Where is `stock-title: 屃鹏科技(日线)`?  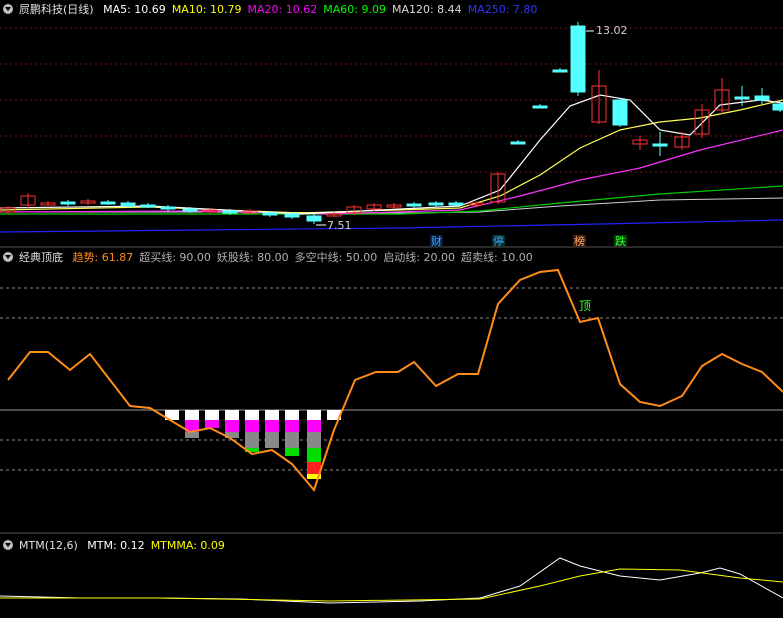
stock-title: 屃鹏科技(日线) is located at coordinates (56, 9).